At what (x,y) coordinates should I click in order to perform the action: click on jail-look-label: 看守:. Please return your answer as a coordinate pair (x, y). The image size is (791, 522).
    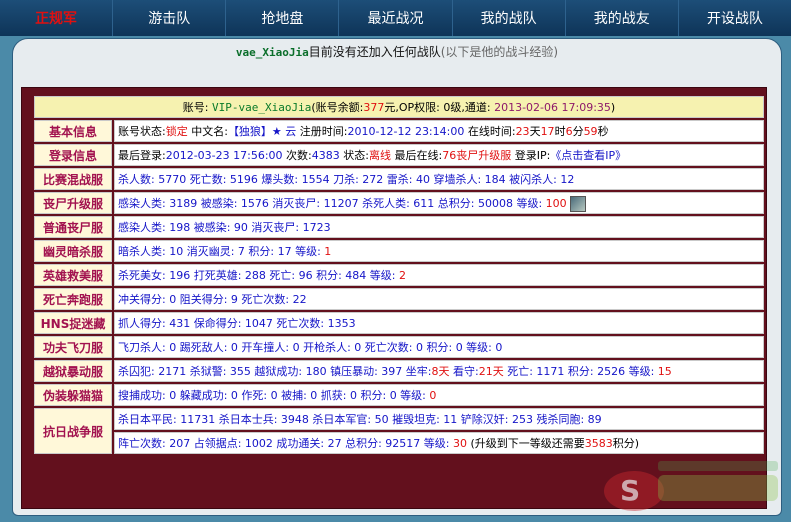
    Looking at the image, I should click on (465, 371).